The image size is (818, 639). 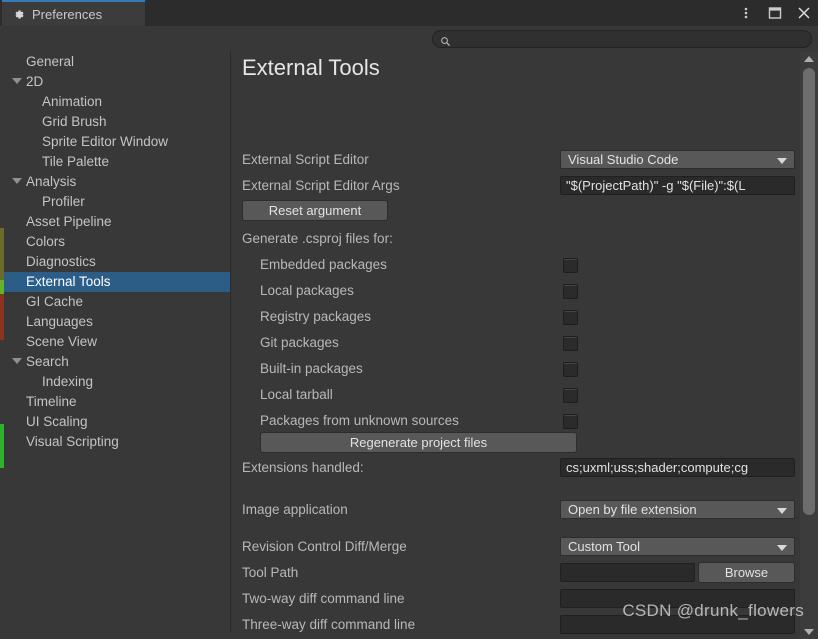 What do you see at coordinates (299, 342) in the screenshot?
I see `label-csproj-option: Git packages` at bounding box center [299, 342].